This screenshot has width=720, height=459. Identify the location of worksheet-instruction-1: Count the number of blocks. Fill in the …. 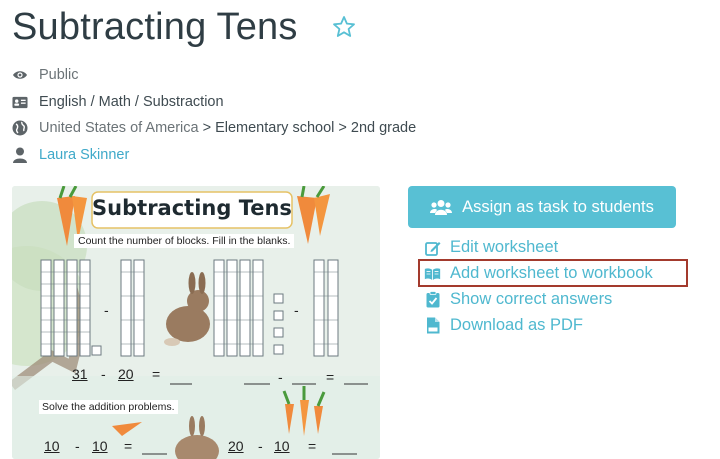
(184, 241).